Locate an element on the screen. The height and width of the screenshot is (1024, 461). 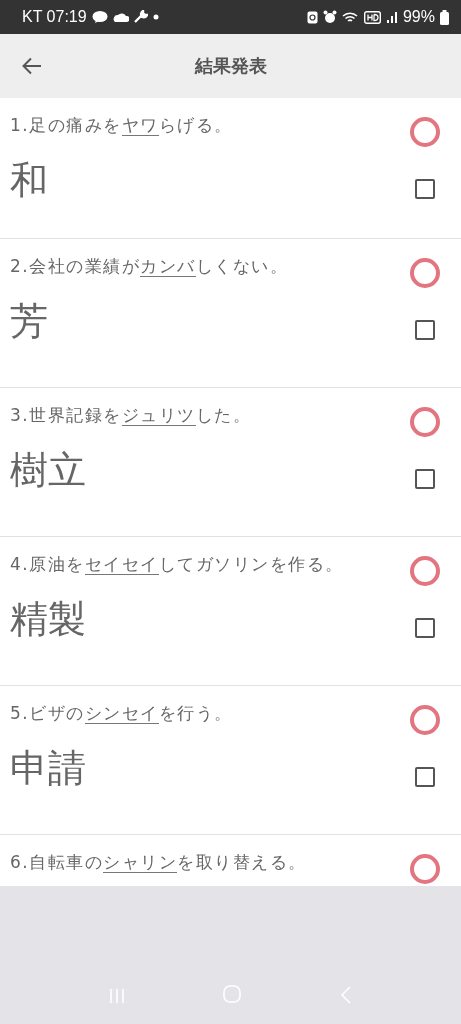
answer-text: 樹立 is located at coordinates (48, 471).